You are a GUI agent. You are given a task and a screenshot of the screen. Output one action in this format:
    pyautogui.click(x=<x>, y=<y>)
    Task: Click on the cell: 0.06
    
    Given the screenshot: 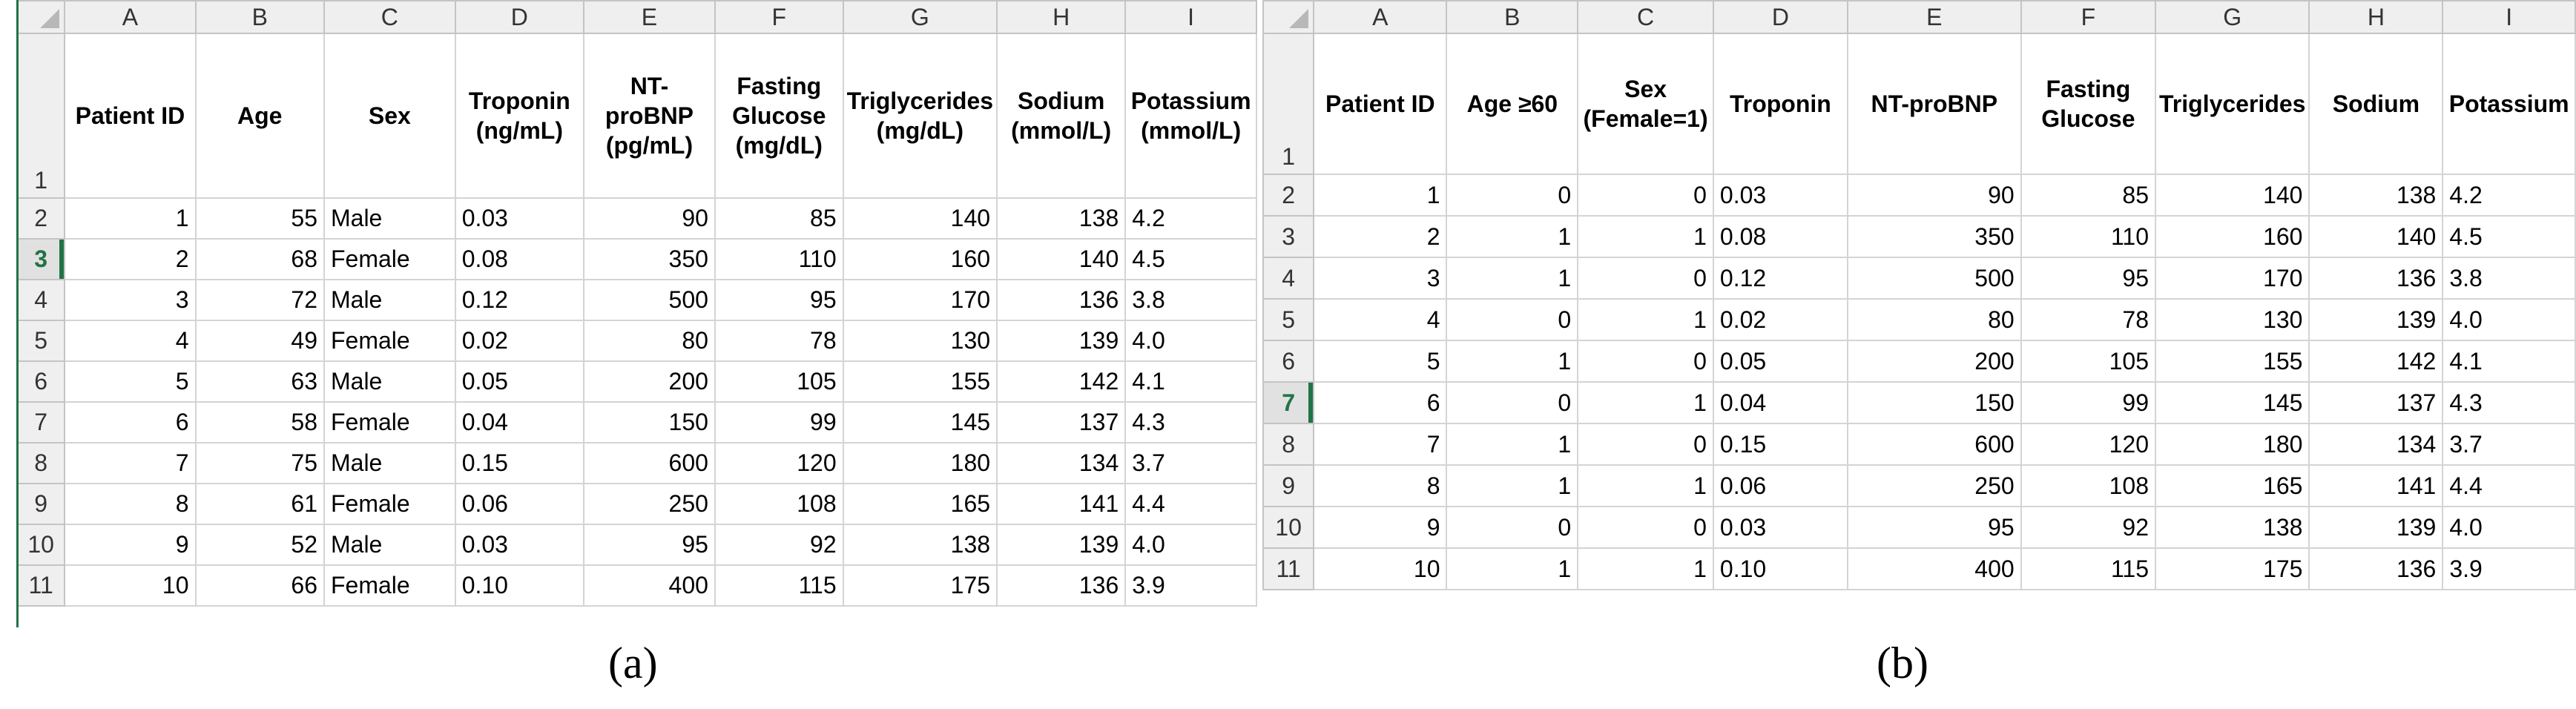 What is the action you would take?
    pyautogui.click(x=1780, y=485)
    